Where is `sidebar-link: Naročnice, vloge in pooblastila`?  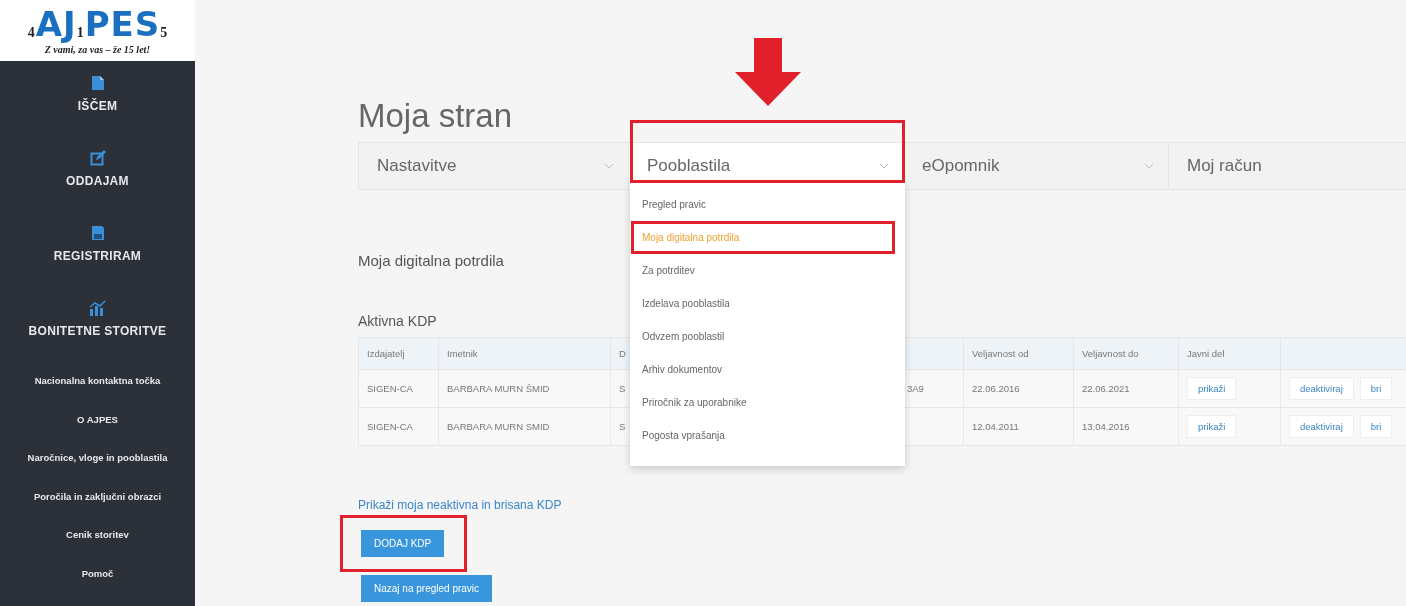 sidebar-link: Naročnice, vloge in pooblastila is located at coordinates (97, 471).